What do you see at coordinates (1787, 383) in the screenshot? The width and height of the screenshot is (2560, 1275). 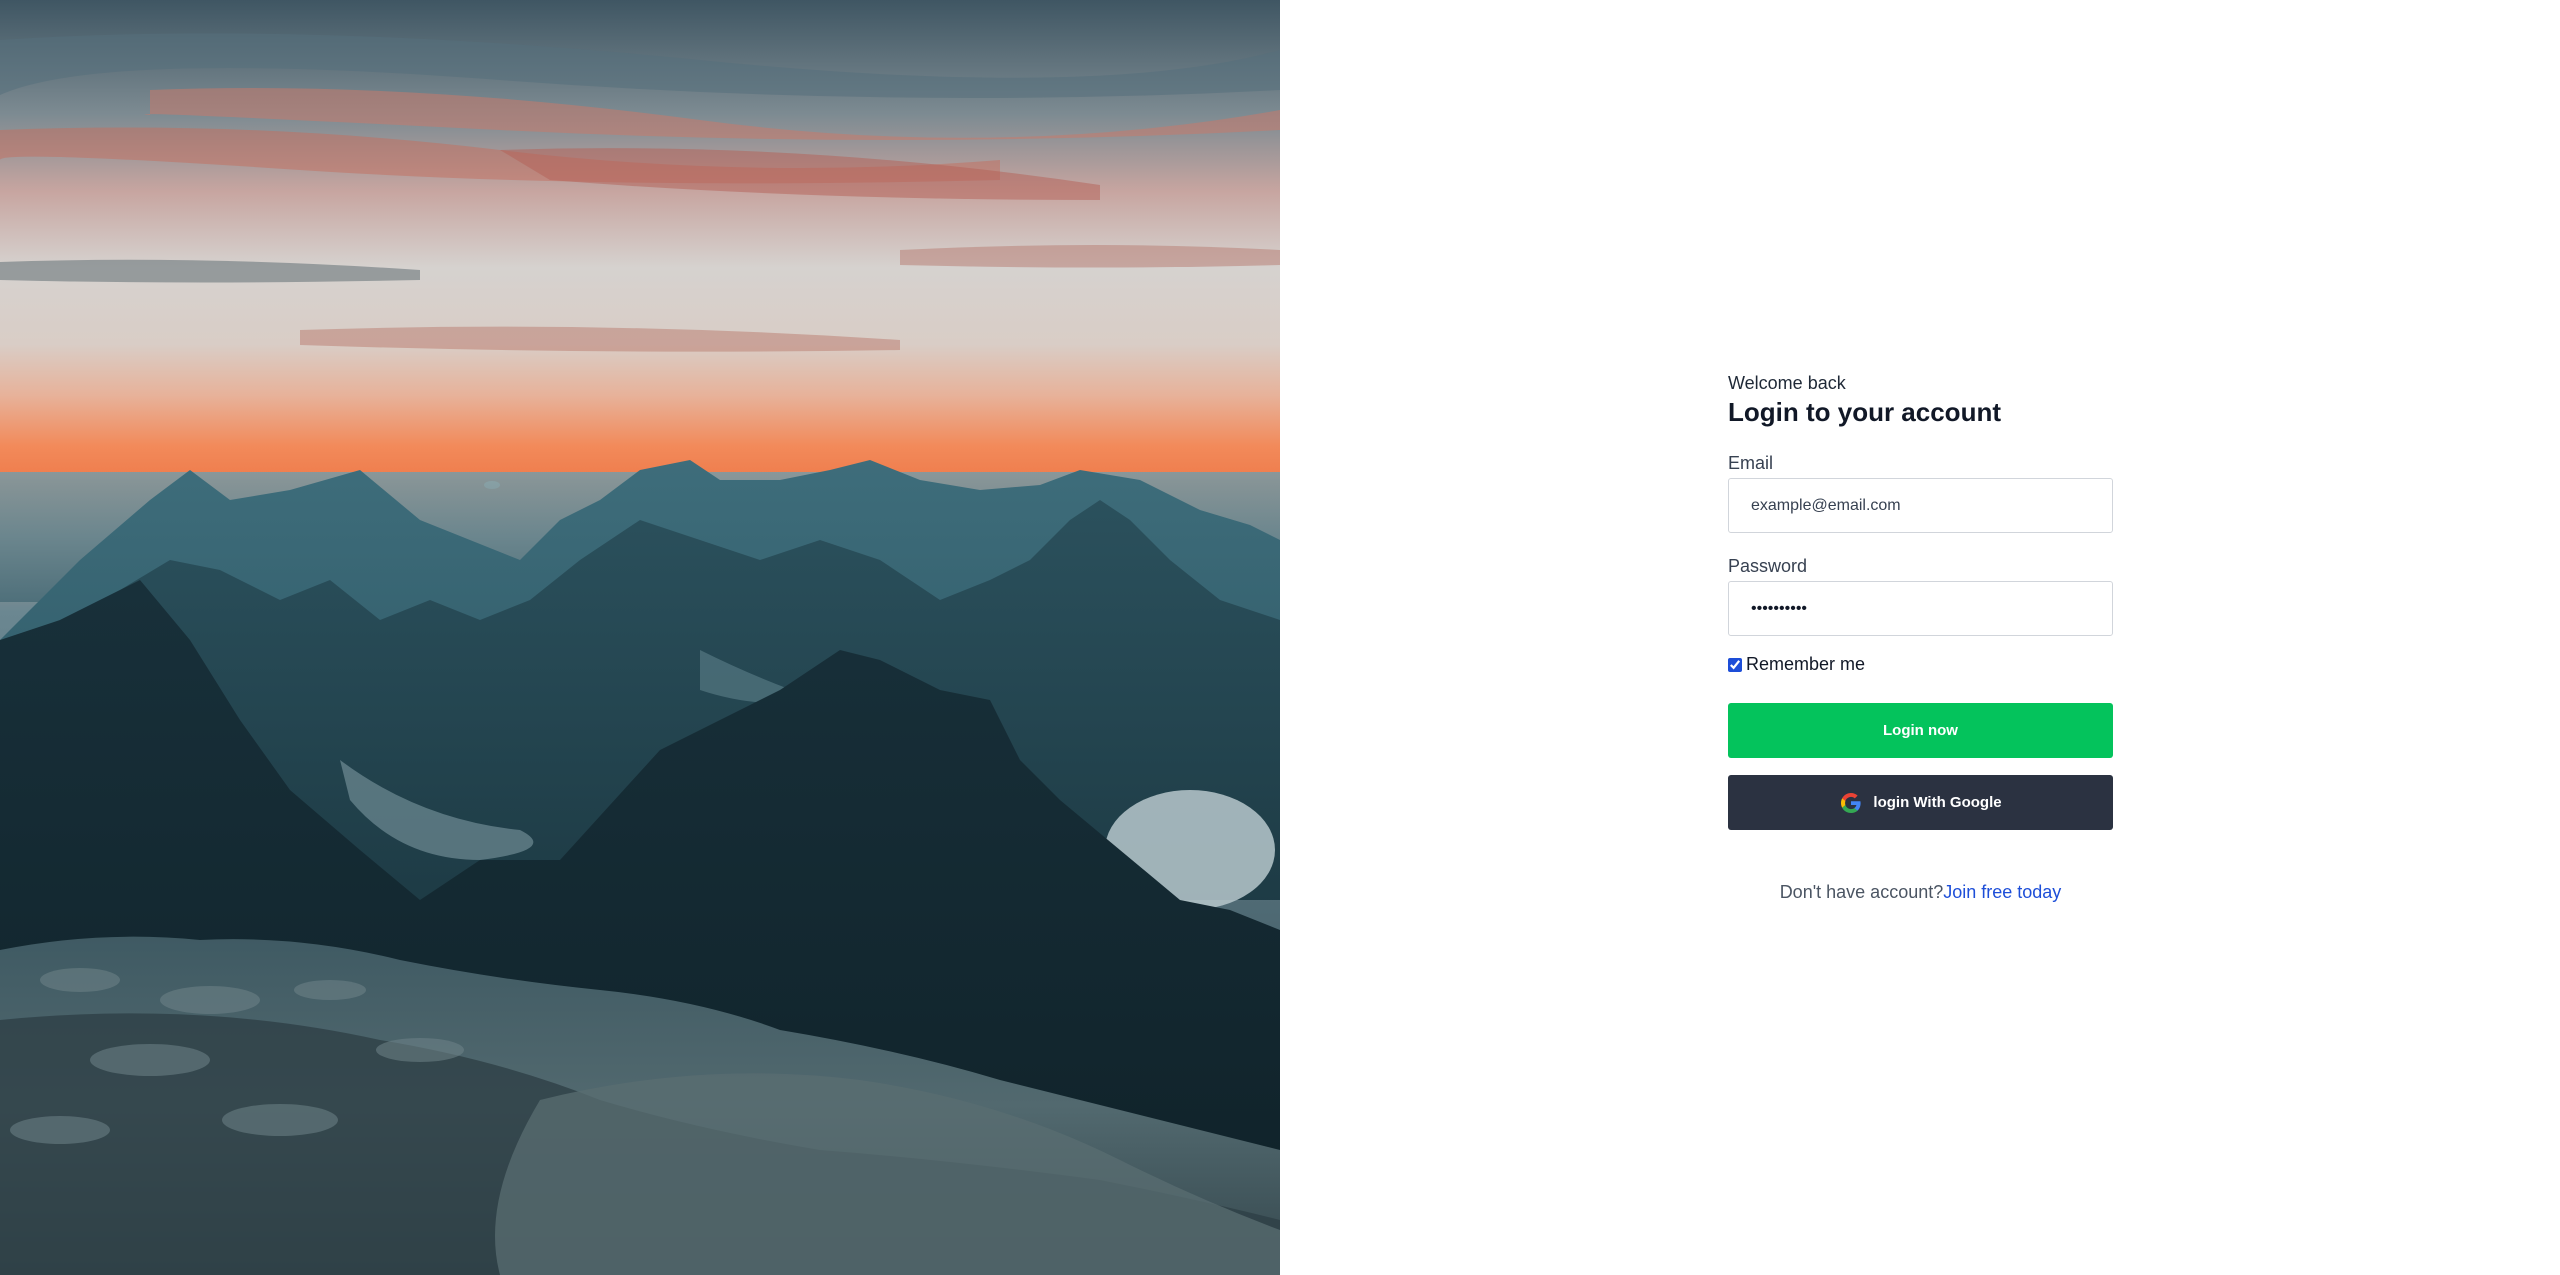 I see `welcome-text: Welcome back` at bounding box center [1787, 383].